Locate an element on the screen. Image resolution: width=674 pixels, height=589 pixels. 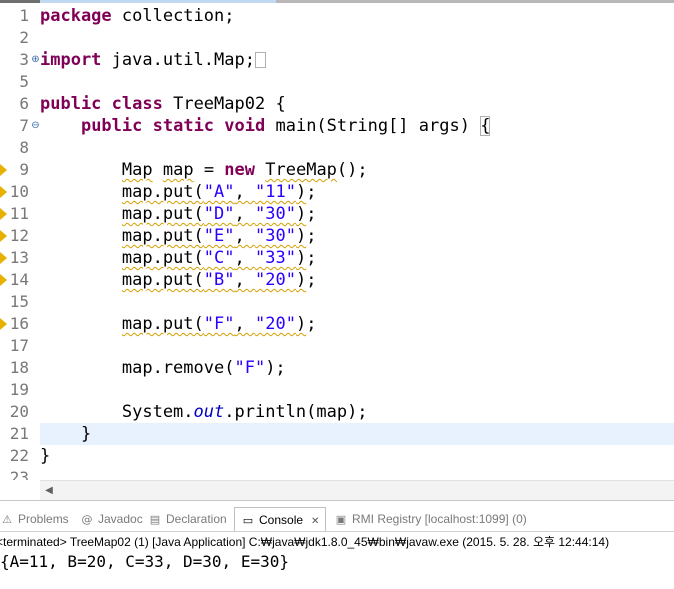
line-number: 20 is located at coordinates (19, 411).